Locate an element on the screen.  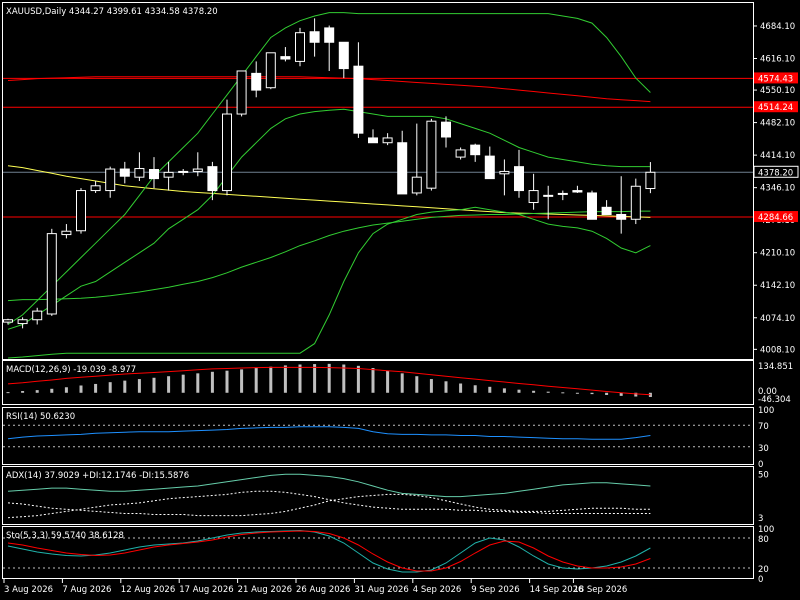
rsi-tick-label: 70 is located at coordinates (763, 427).